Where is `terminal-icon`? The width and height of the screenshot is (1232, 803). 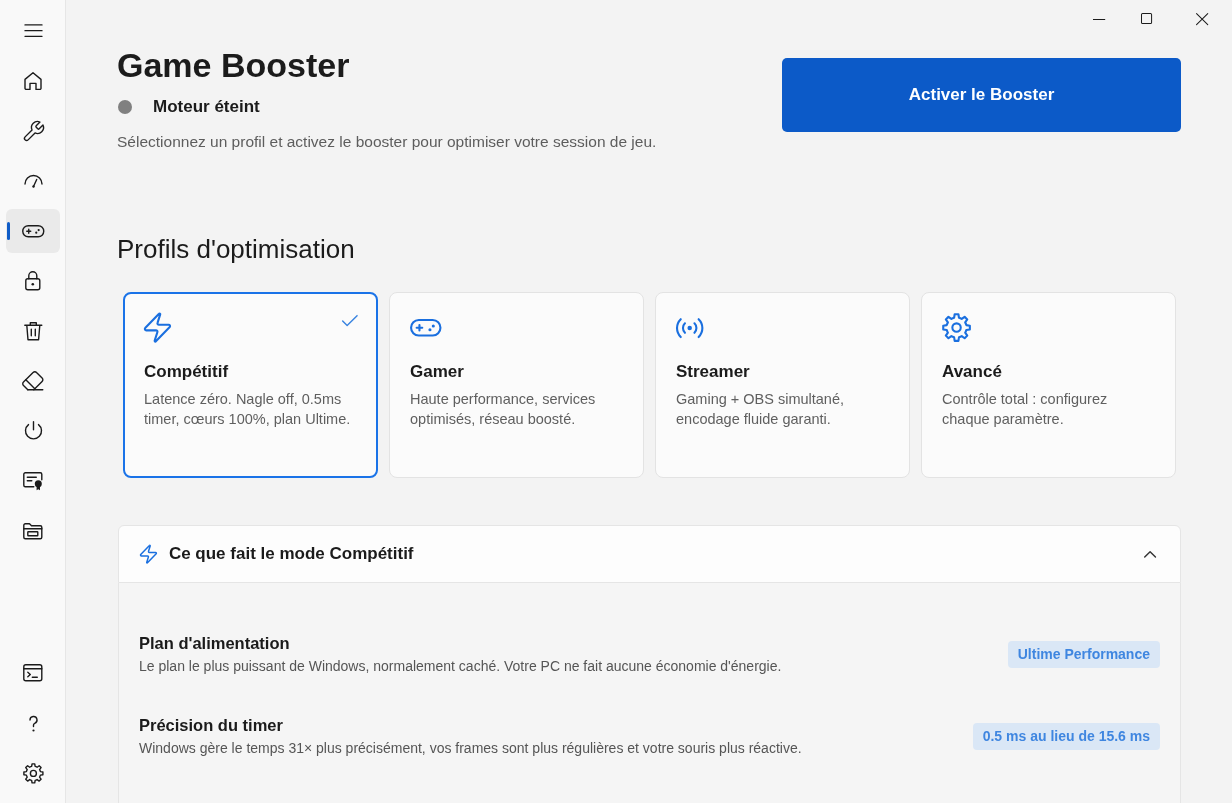
terminal-icon is located at coordinates (33, 673).